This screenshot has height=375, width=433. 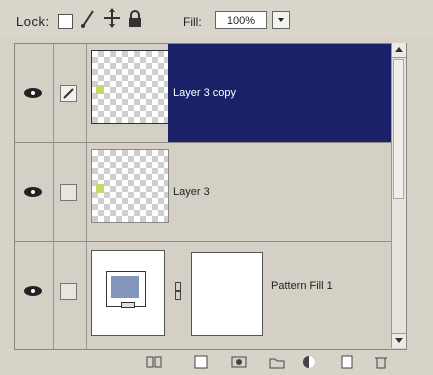 I want to click on arrow-down-icon, so click(x=399, y=340).